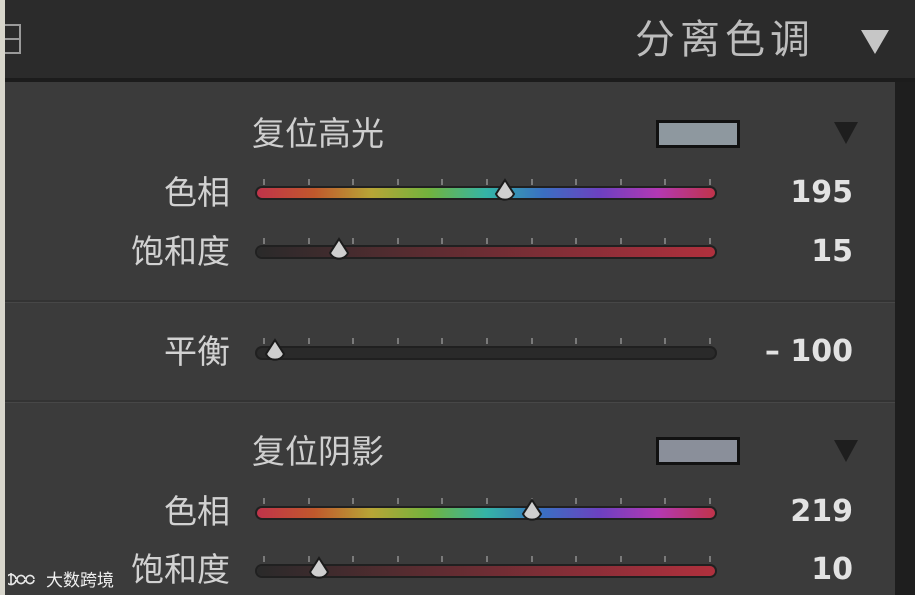 The width and height of the screenshot is (915, 595). What do you see at coordinates (832, 570) in the screenshot?
I see `shadows-saturation-value: 10` at bounding box center [832, 570].